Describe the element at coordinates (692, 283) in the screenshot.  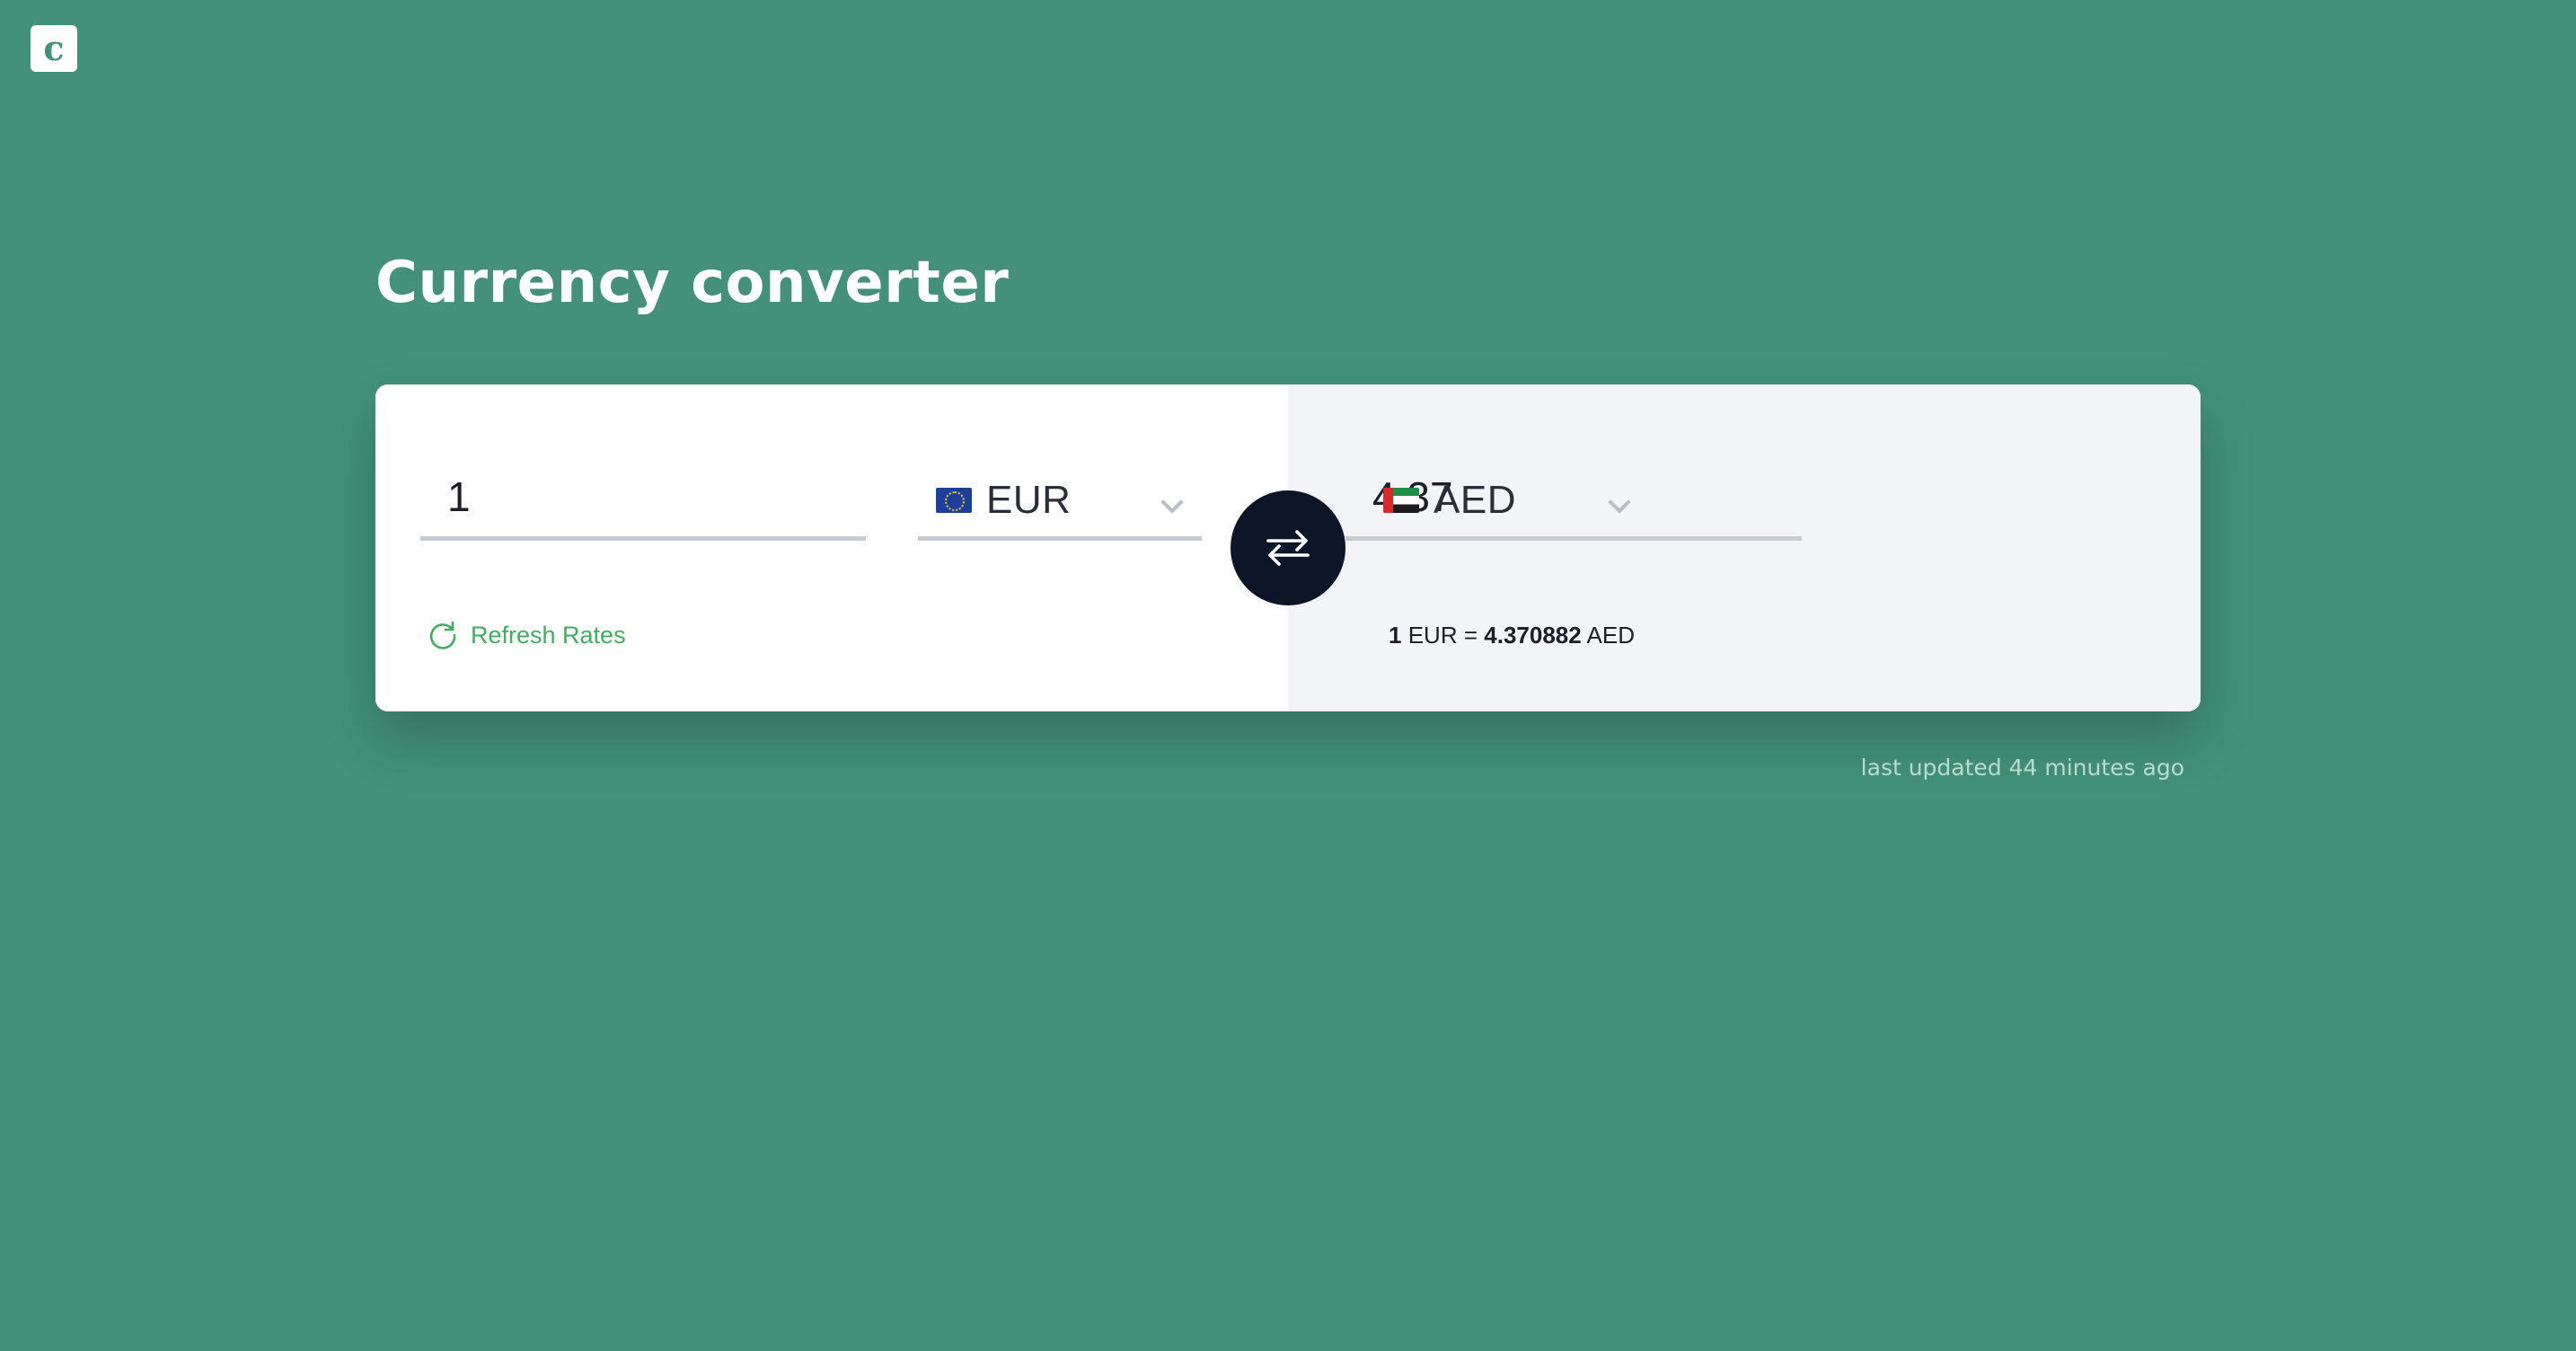
I see `page-title: Currency converter` at that location.